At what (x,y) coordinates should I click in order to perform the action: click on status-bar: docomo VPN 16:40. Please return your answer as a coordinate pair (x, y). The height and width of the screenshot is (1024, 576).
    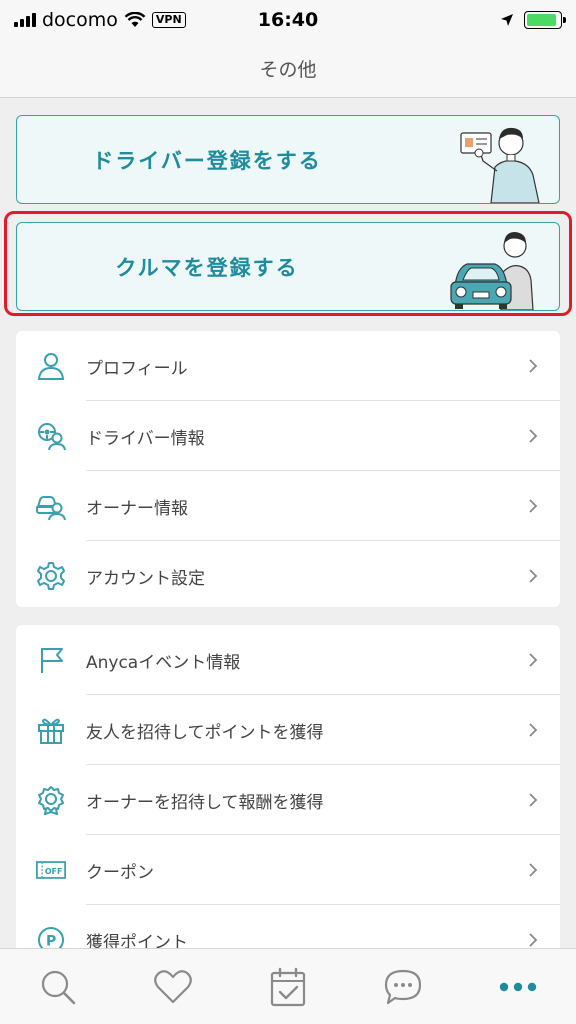
    Looking at the image, I should click on (288, 20).